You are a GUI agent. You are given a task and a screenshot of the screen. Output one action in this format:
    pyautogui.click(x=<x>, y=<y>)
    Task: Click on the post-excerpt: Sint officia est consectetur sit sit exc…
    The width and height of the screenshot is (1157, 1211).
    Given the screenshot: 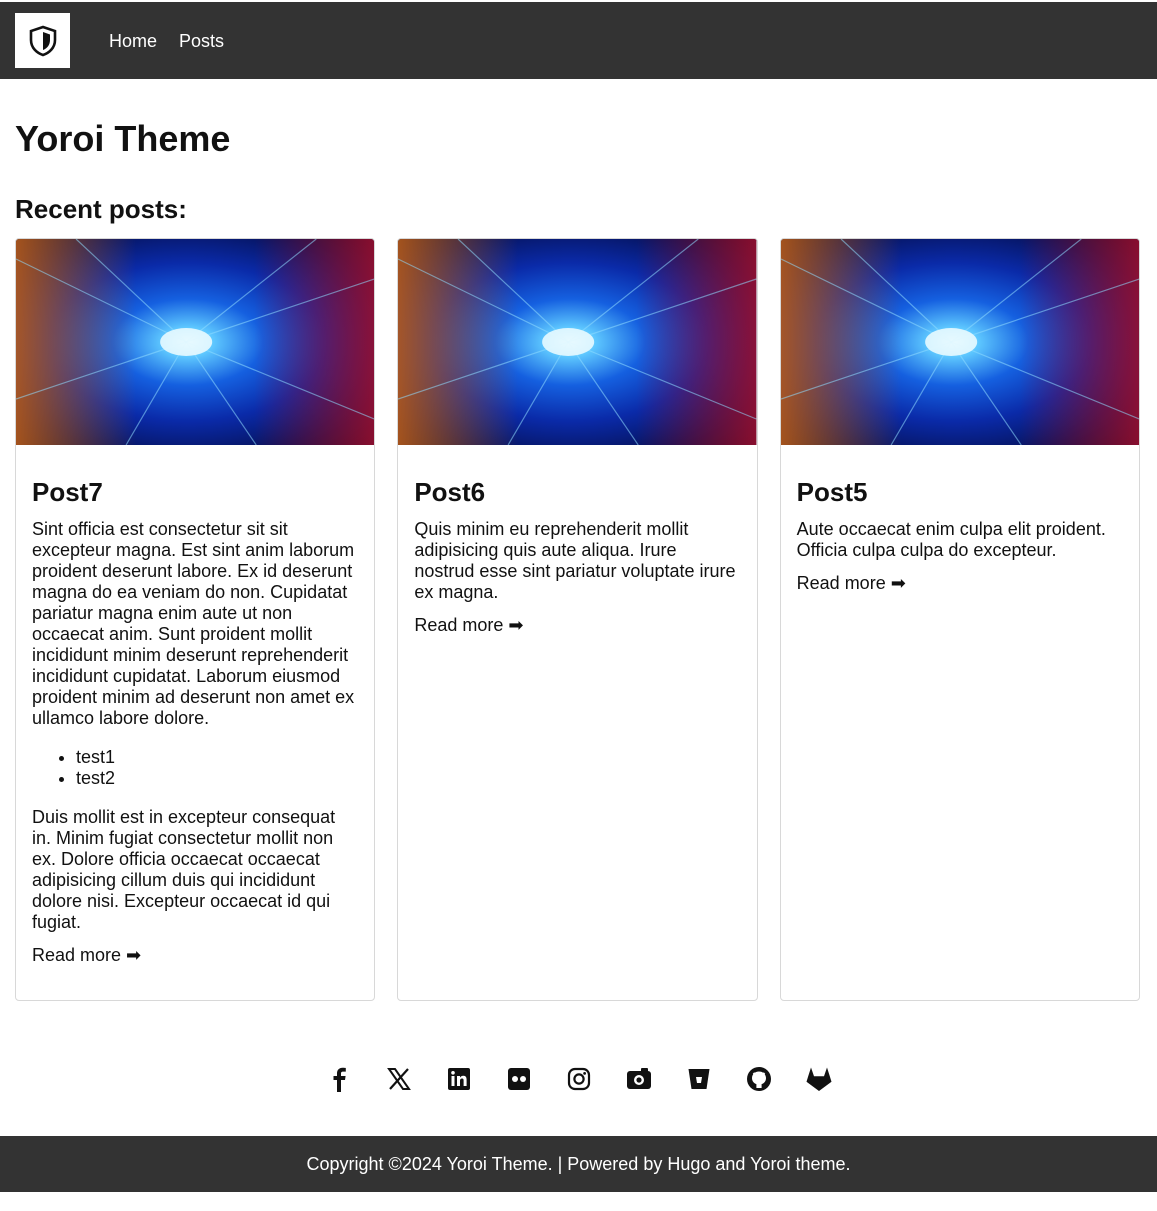 What is the action you would take?
    pyautogui.click(x=193, y=623)
    